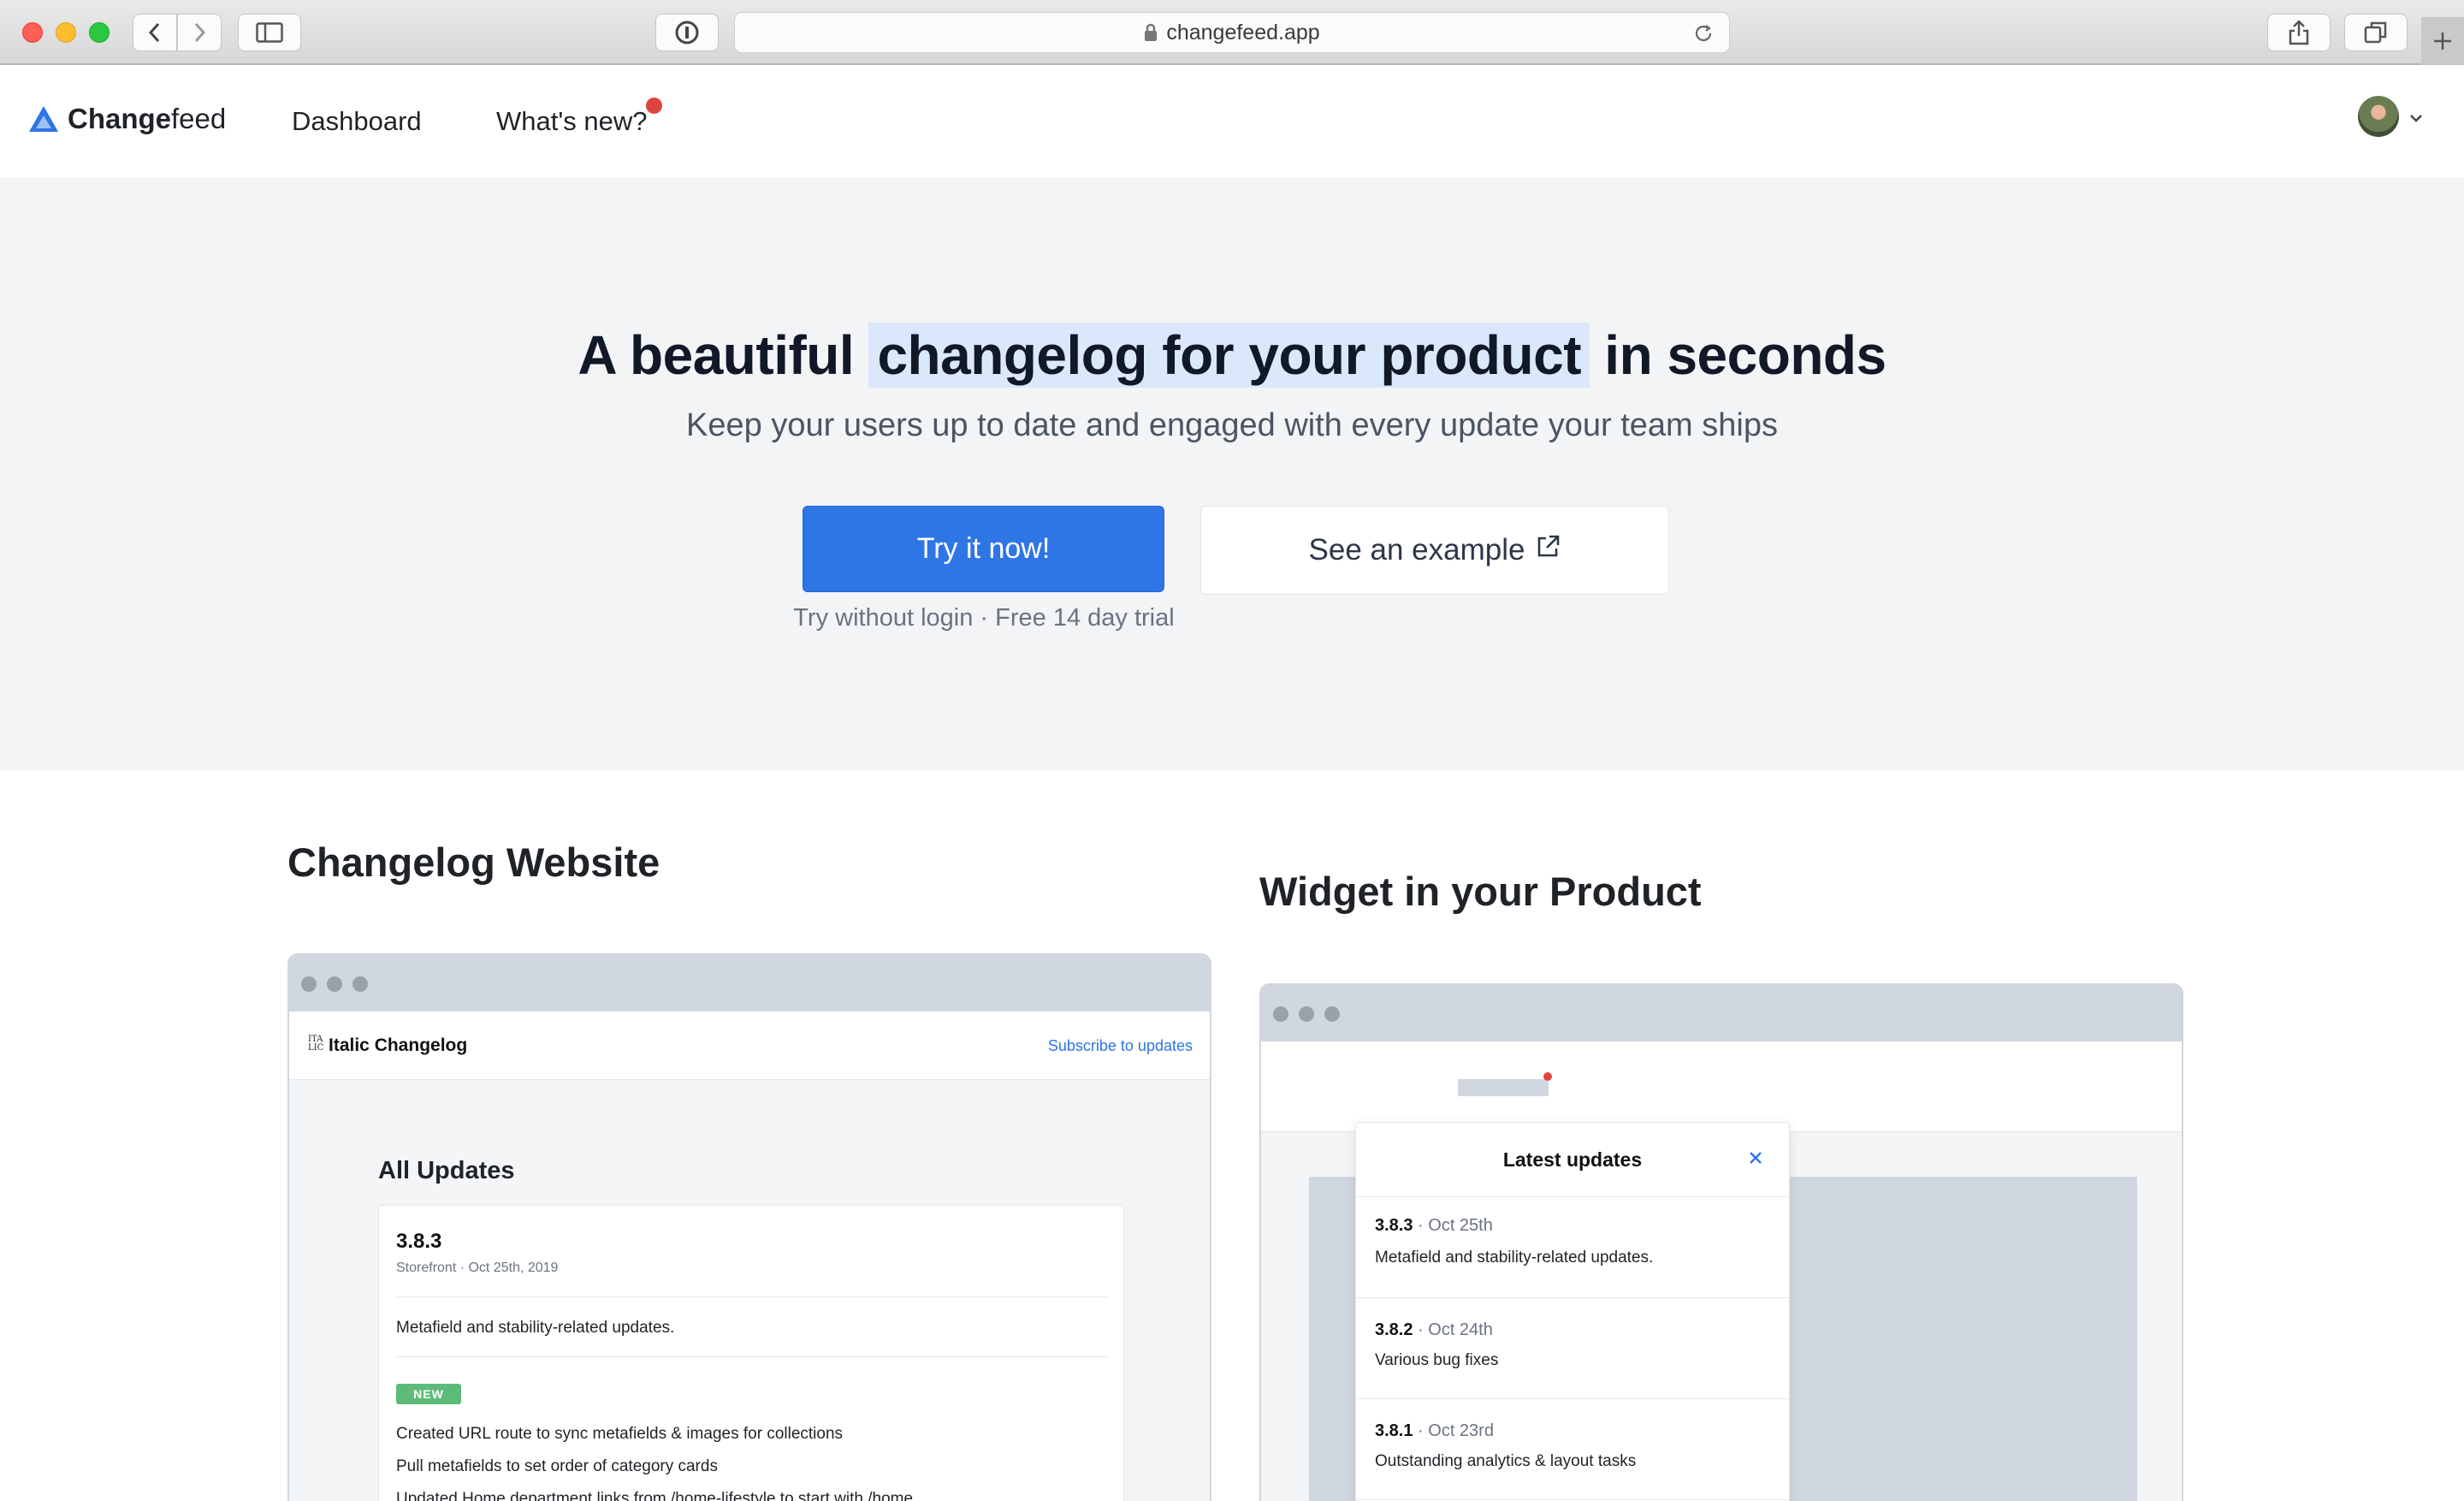  What do you see at coordinates (473, 862) in the screenshot?
I see `website-section-title: Changelog Website` at bounding box center [473, 862].